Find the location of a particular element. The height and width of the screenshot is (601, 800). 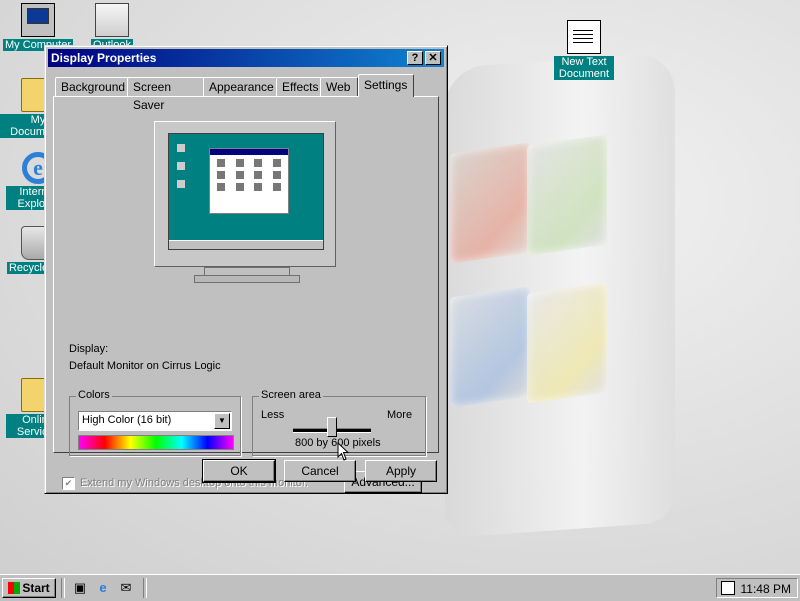

tab-web: Web is located at coordinates (339, 86).